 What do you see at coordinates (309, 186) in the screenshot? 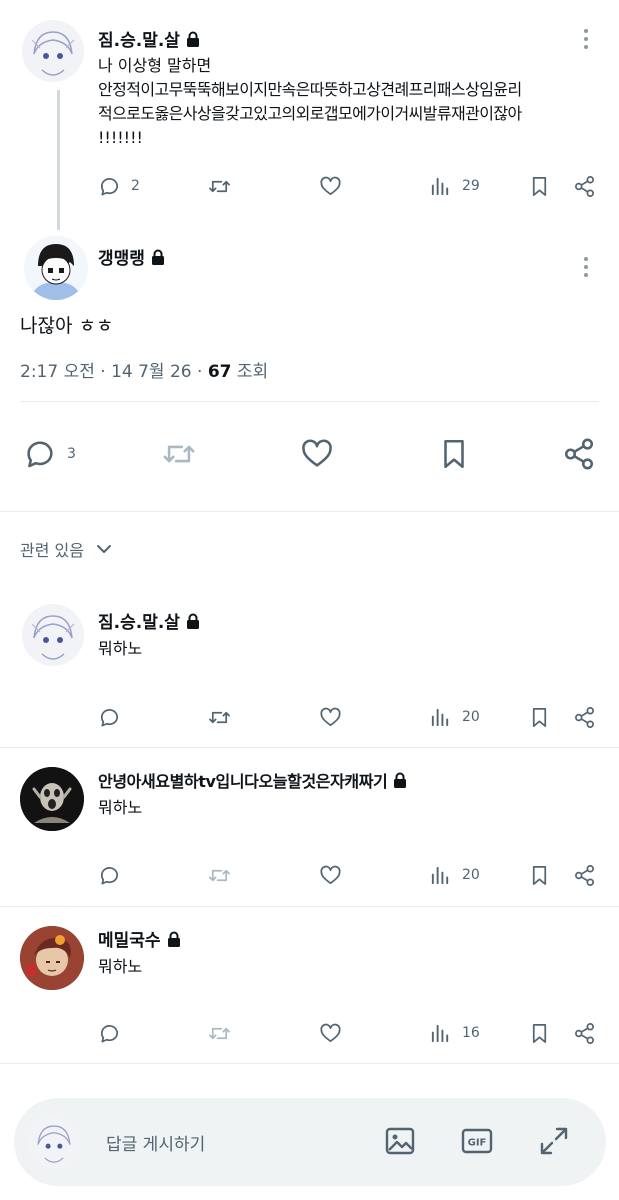
I see `post-actions: 2 29` at bounding box center [309, 186].